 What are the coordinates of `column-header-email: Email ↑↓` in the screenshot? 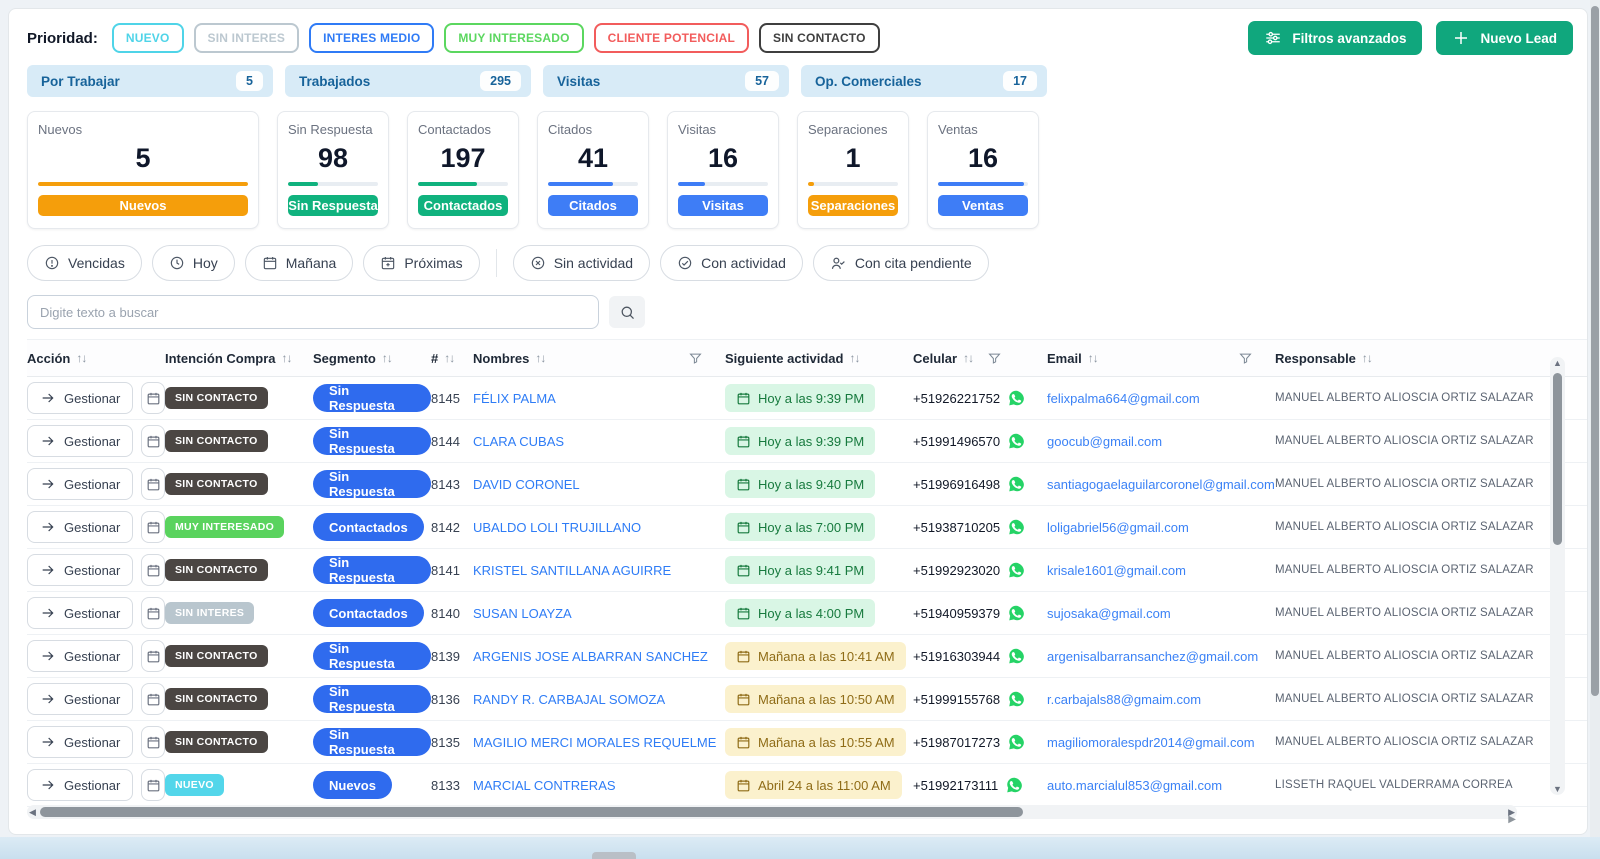 It's located at (1161, 358).